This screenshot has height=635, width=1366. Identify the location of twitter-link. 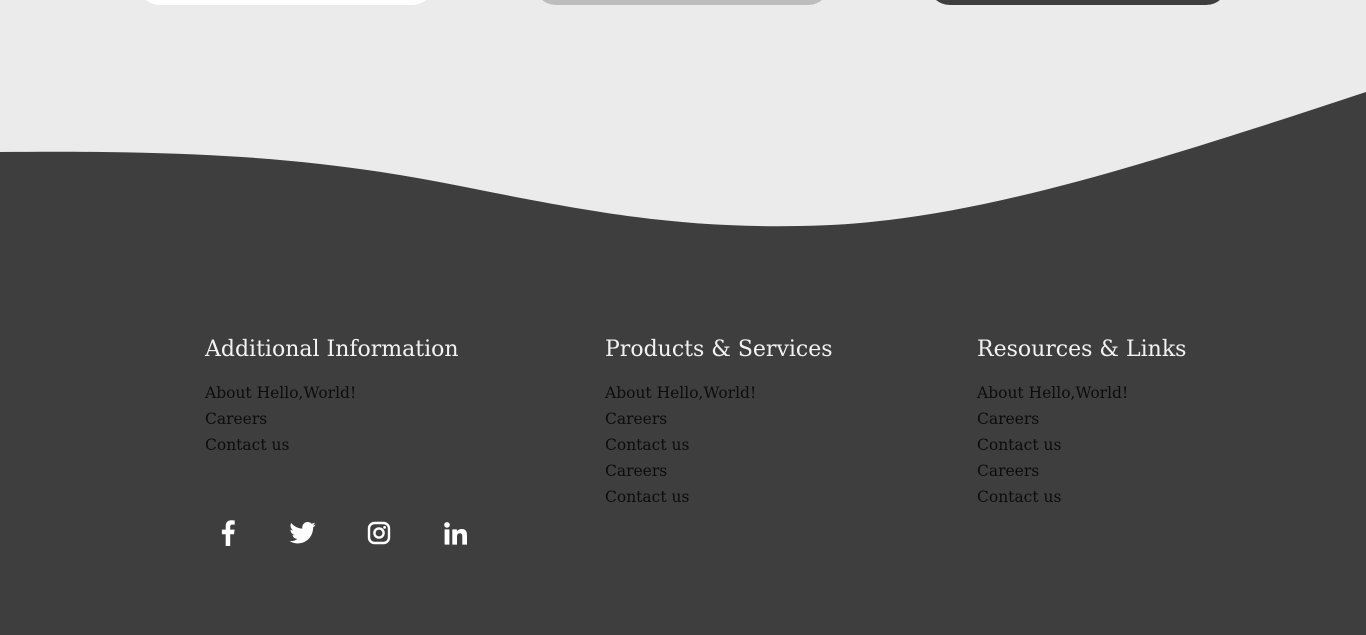
(302, 533).